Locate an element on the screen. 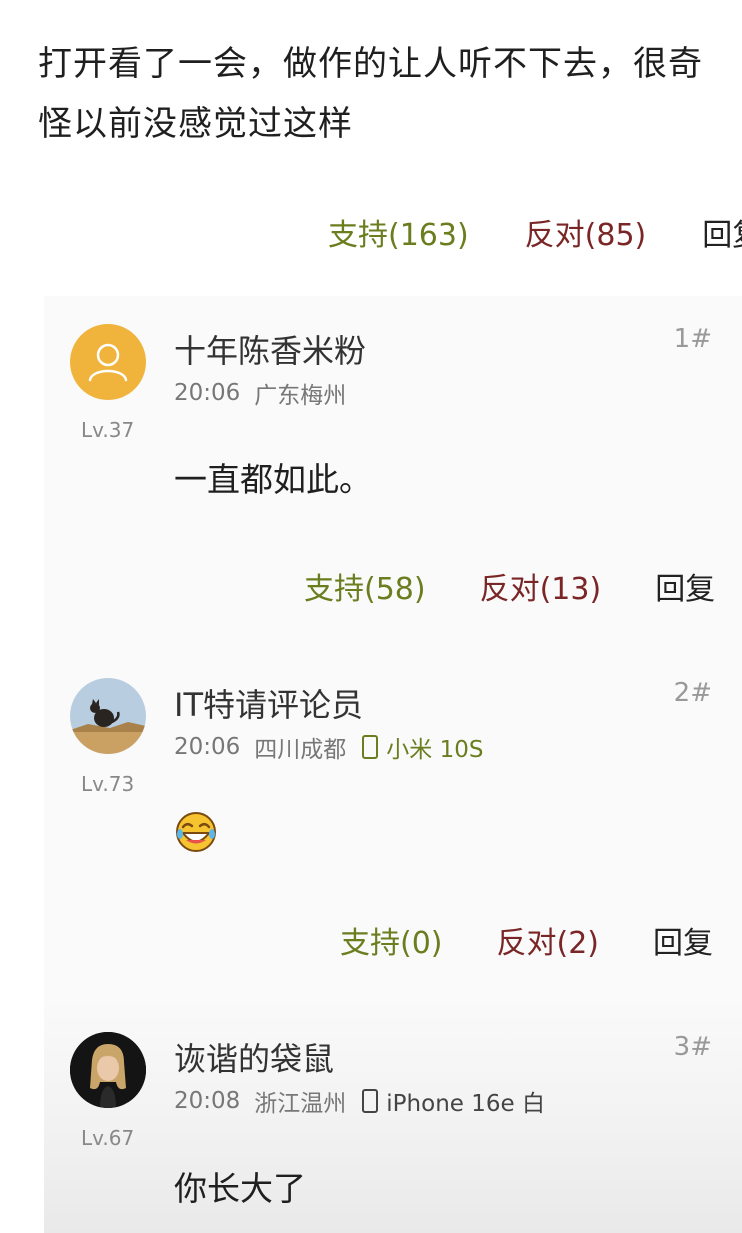 This screenshot has height=1233, width=742. comment-meta: 20:08 浙江温州 iPhone 16e 白 is located at coordinates (359, 1101).